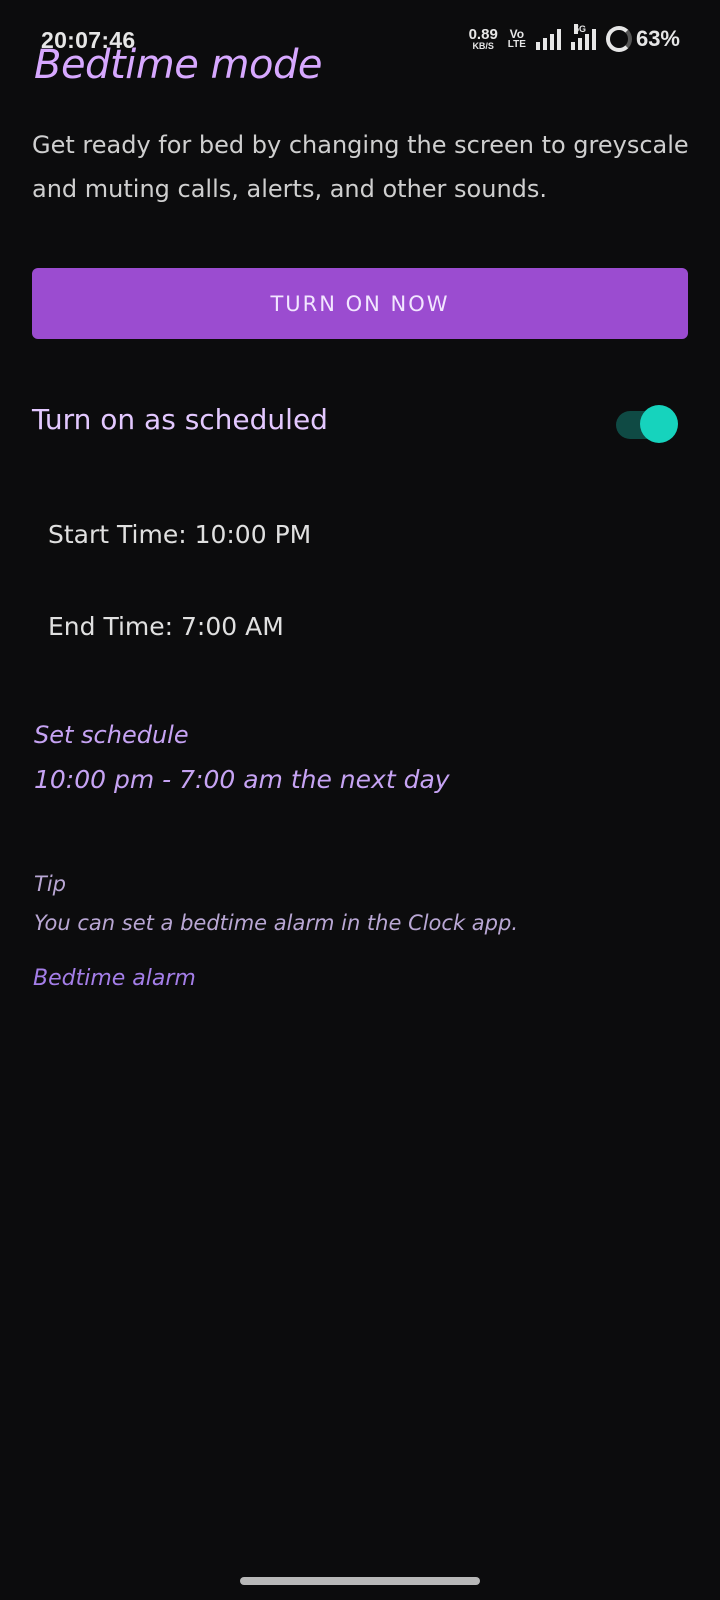 The width and height of the screenshot is (720, 1600). I want to click on battery-percent: 63%, so click(657, 38).